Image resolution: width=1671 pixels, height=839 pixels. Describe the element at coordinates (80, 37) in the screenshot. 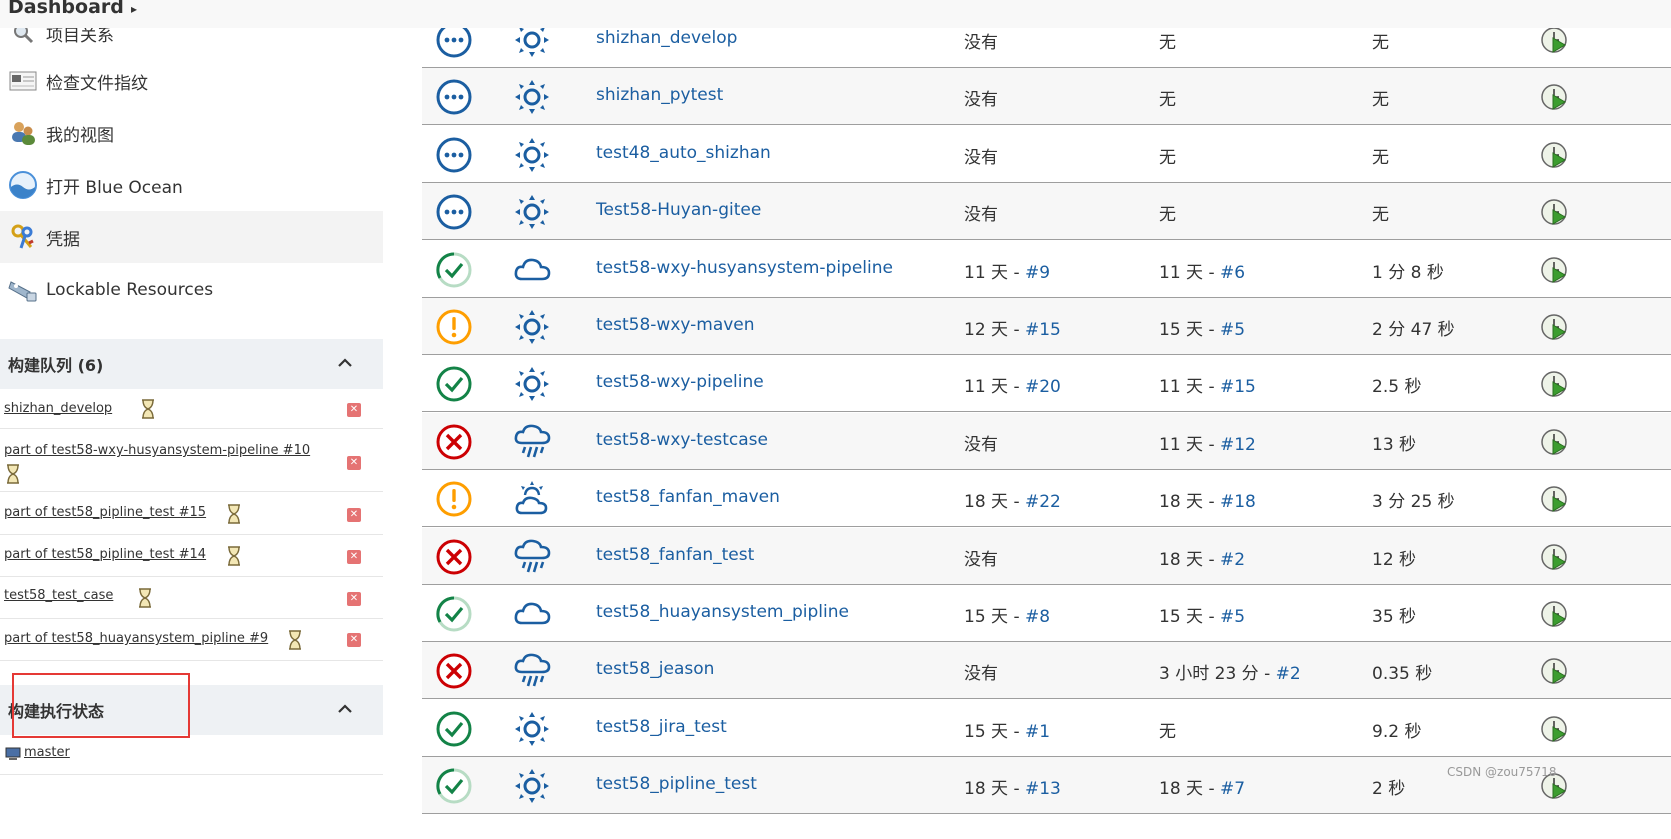

I see `sidebar-item-label: 项目关系` at that location.